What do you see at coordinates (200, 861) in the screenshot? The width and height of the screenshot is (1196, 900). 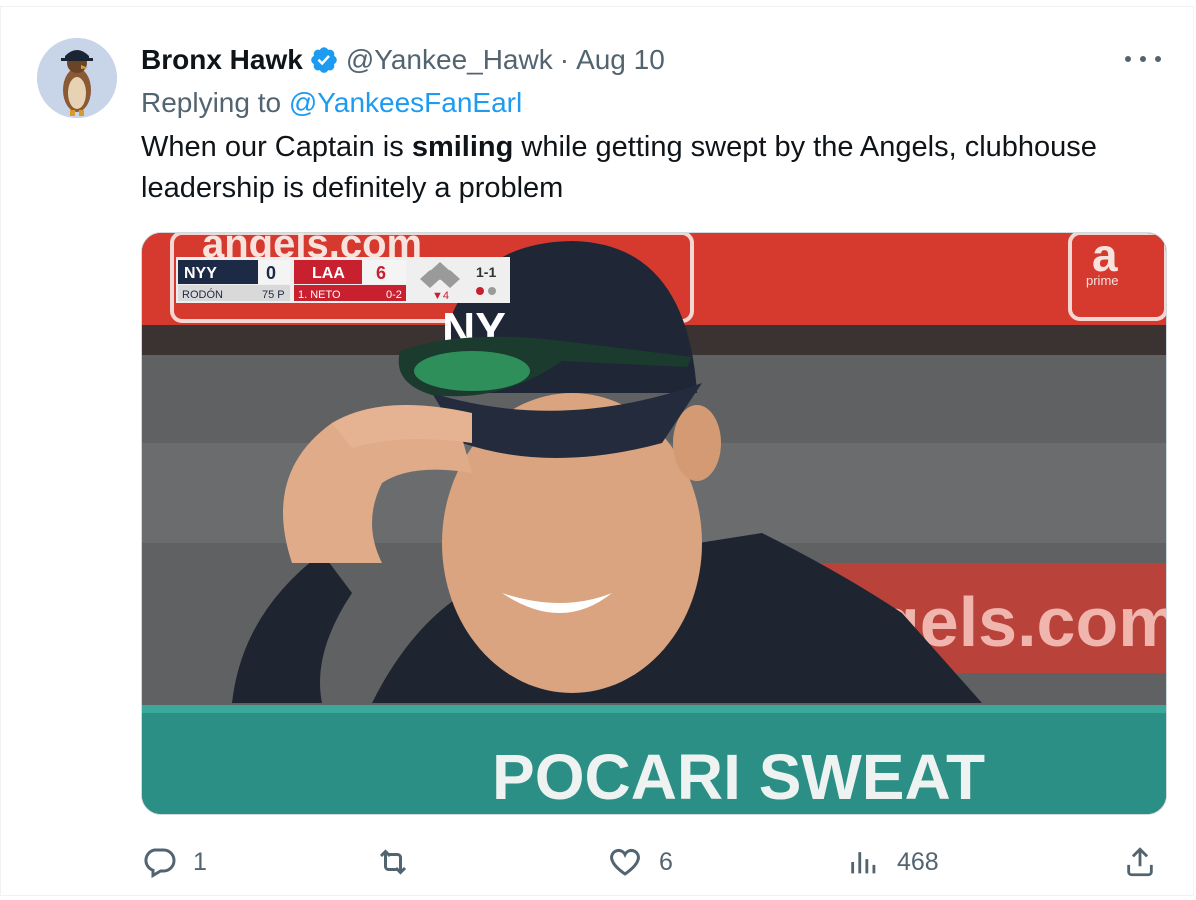 I see `reply-count: 1` at bounding box center [200, 861].